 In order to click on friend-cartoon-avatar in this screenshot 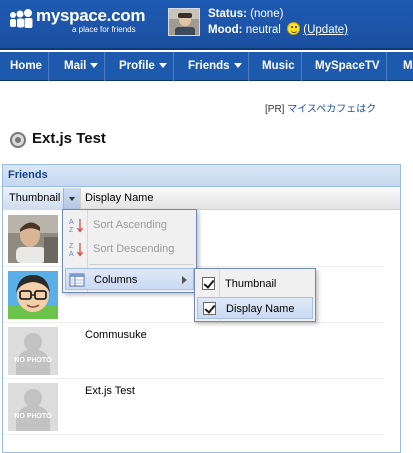, I will do `click(33, 295)`.